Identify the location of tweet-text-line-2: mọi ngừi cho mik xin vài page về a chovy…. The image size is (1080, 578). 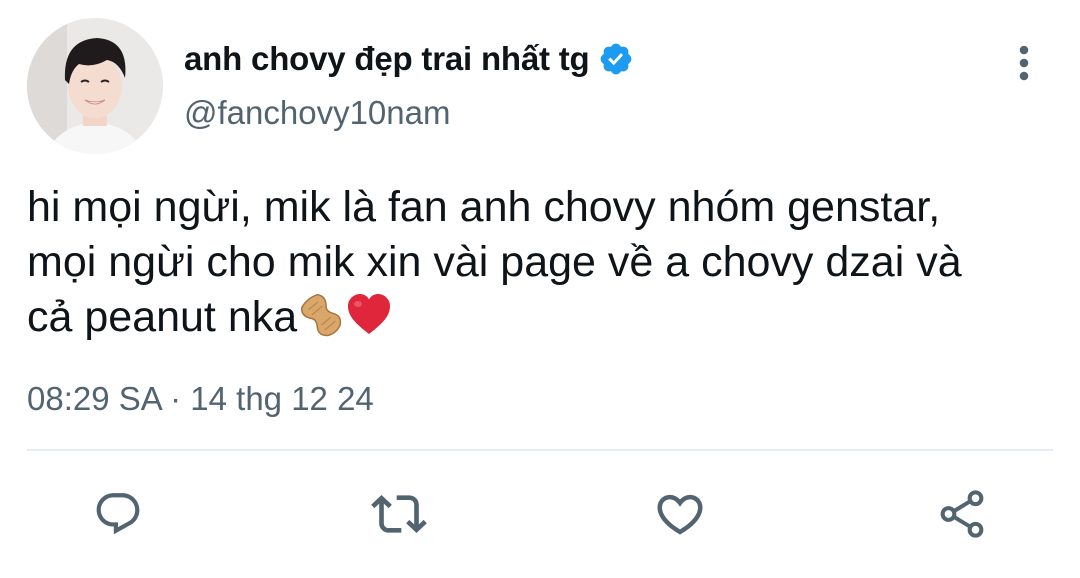
(494, 262).